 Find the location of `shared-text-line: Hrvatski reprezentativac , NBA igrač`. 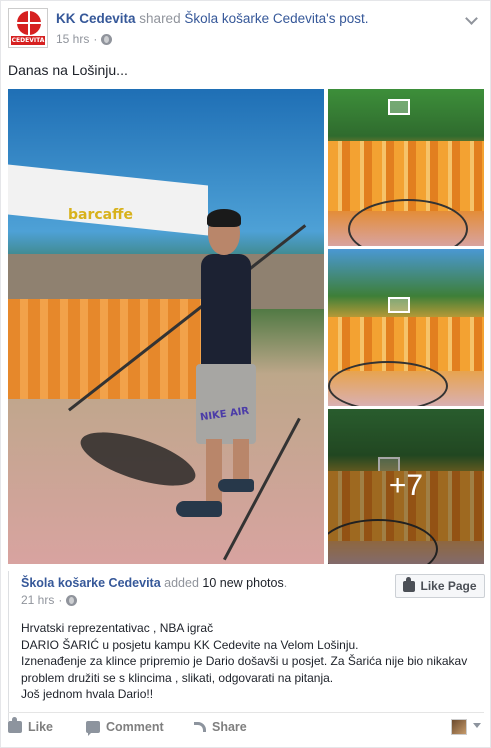

shared-text-line: Hrvatski reprezentativac , NBA igrač is located at coordinates (117, 628).